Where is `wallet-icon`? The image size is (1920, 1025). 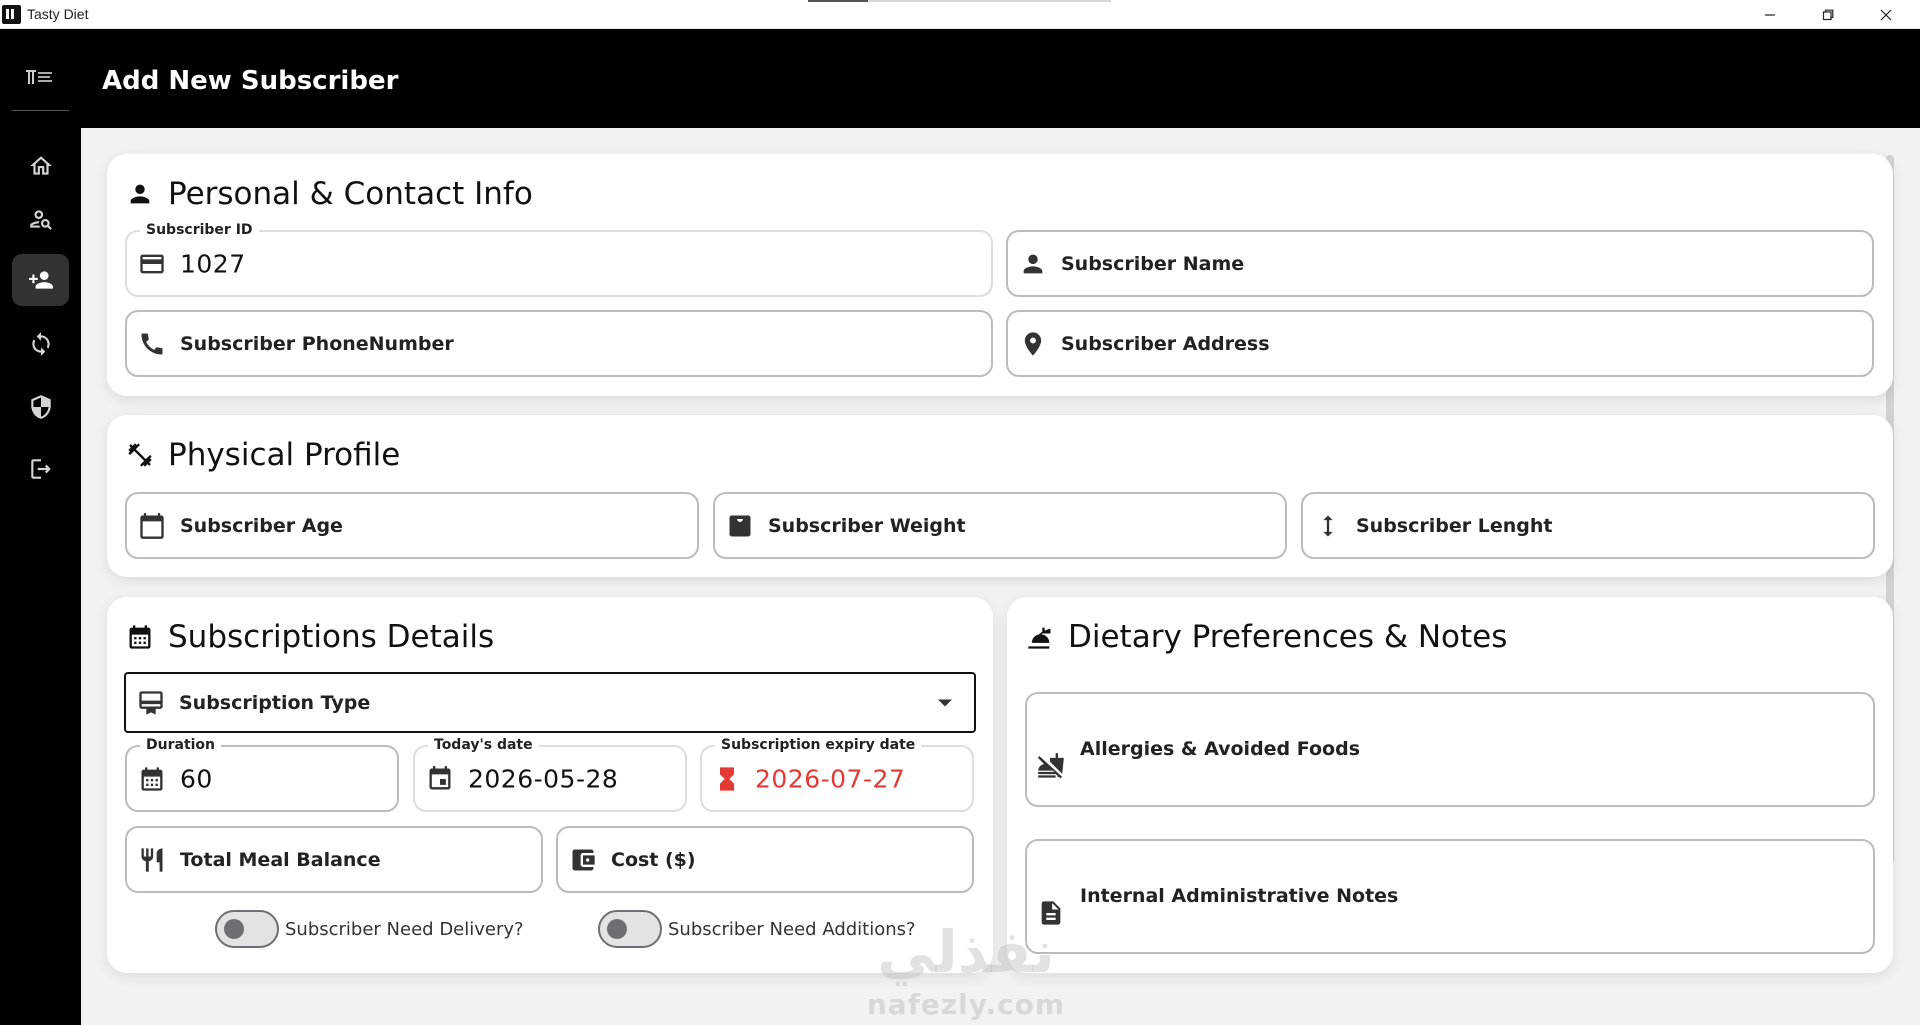
wallet-icon is located at coordinates (583, 860).